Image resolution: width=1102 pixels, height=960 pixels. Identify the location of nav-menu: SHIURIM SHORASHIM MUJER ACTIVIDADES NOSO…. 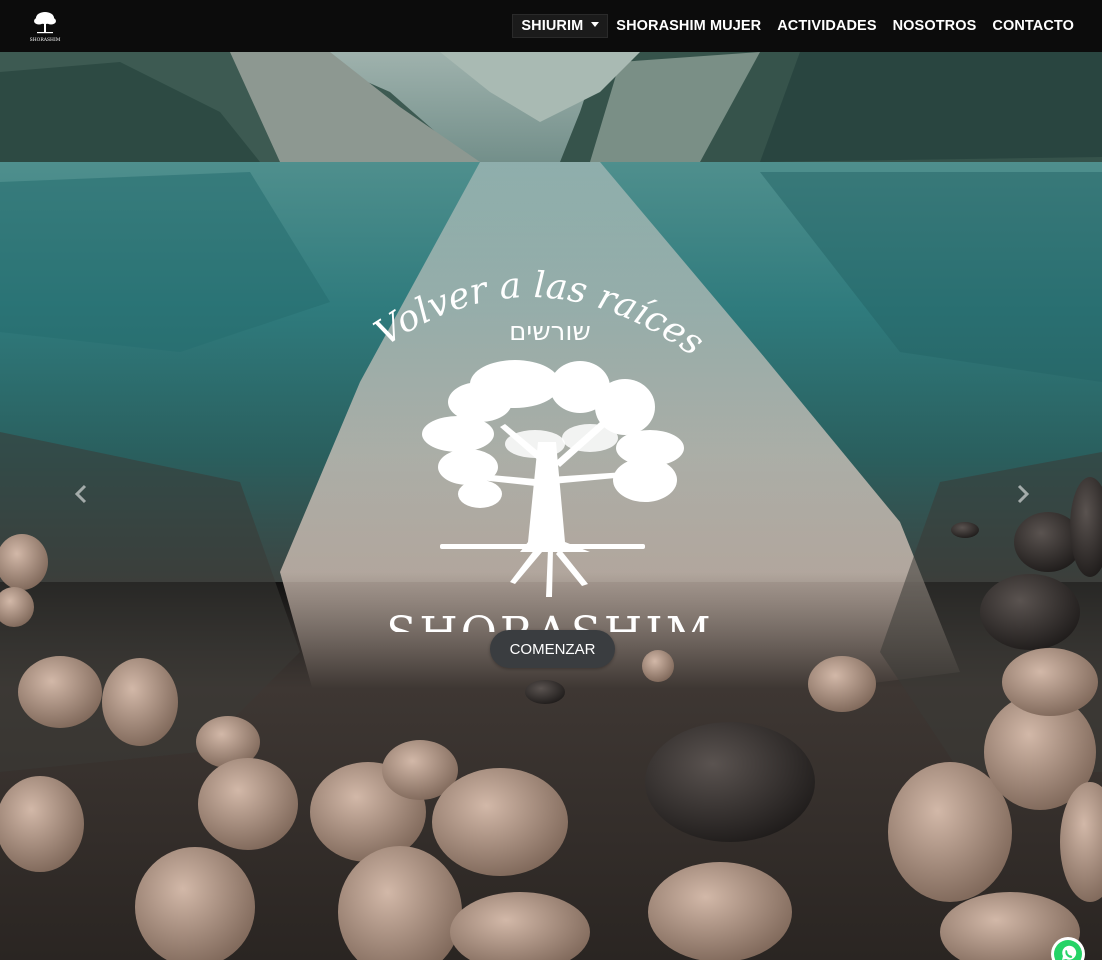
(797, 26).